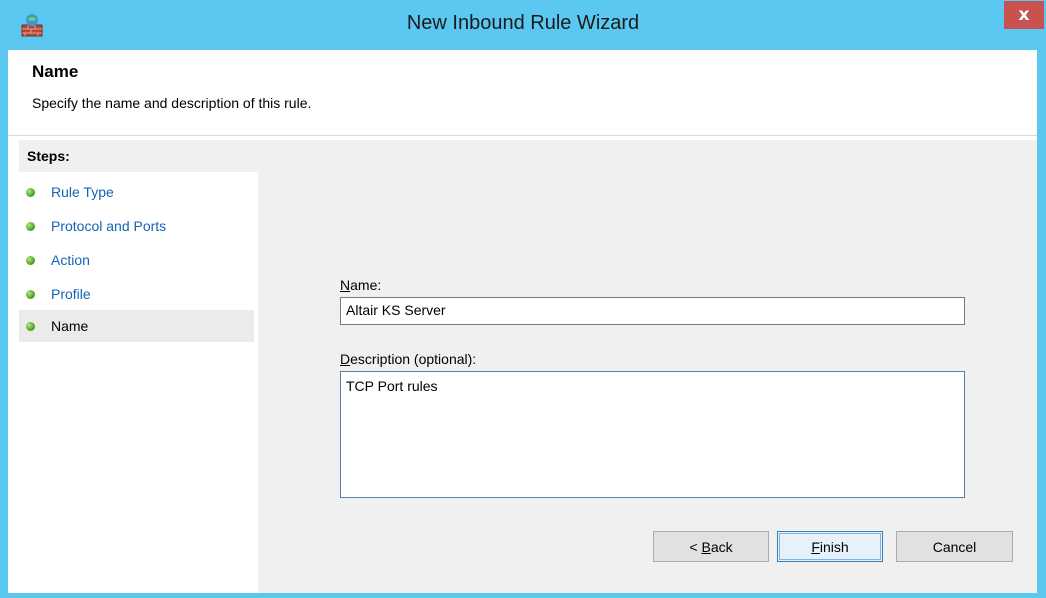 This screenshot has height=598, width=1046. I want to click on step-rule-type: Rule Type, so click(136, 192).